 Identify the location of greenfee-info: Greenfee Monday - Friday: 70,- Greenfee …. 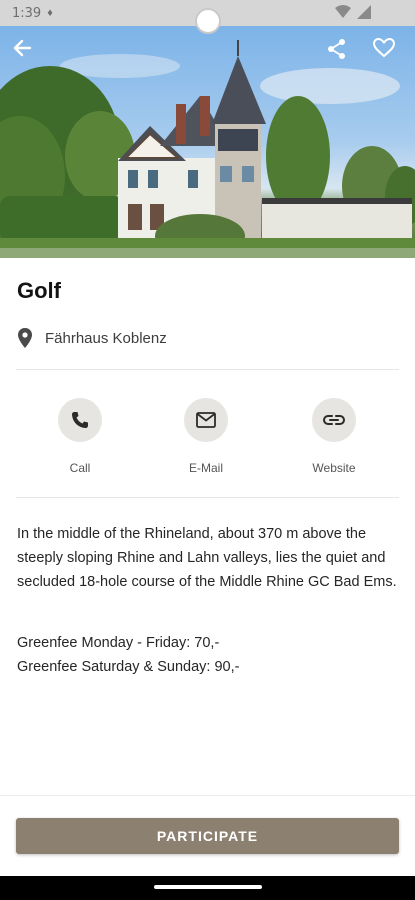
(128, 655).